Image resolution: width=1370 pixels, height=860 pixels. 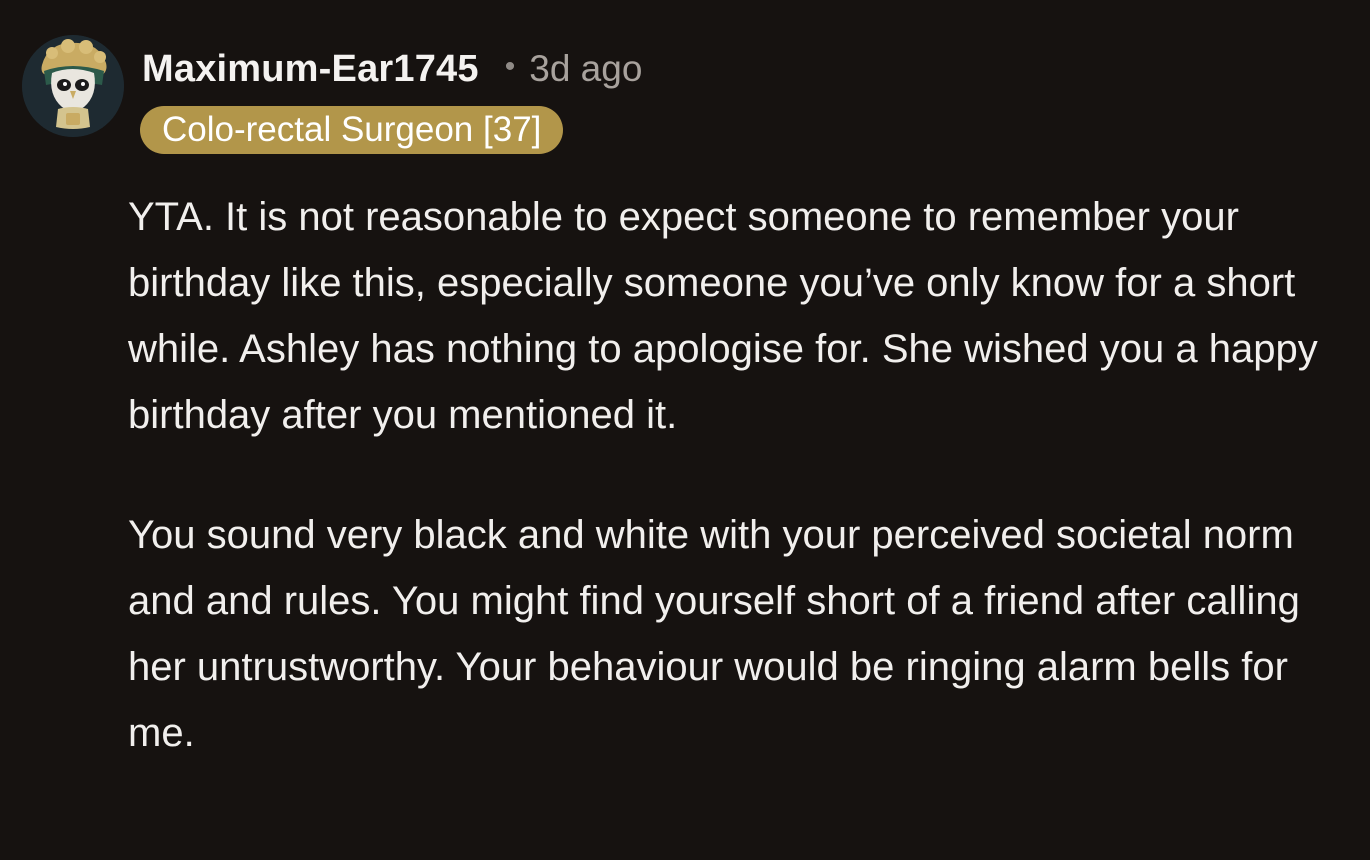 What do you see at coordinates (310, 69) in the screenshot?
I see `username-link: Maximum-Ear1745` at bounding box center [310, 69].